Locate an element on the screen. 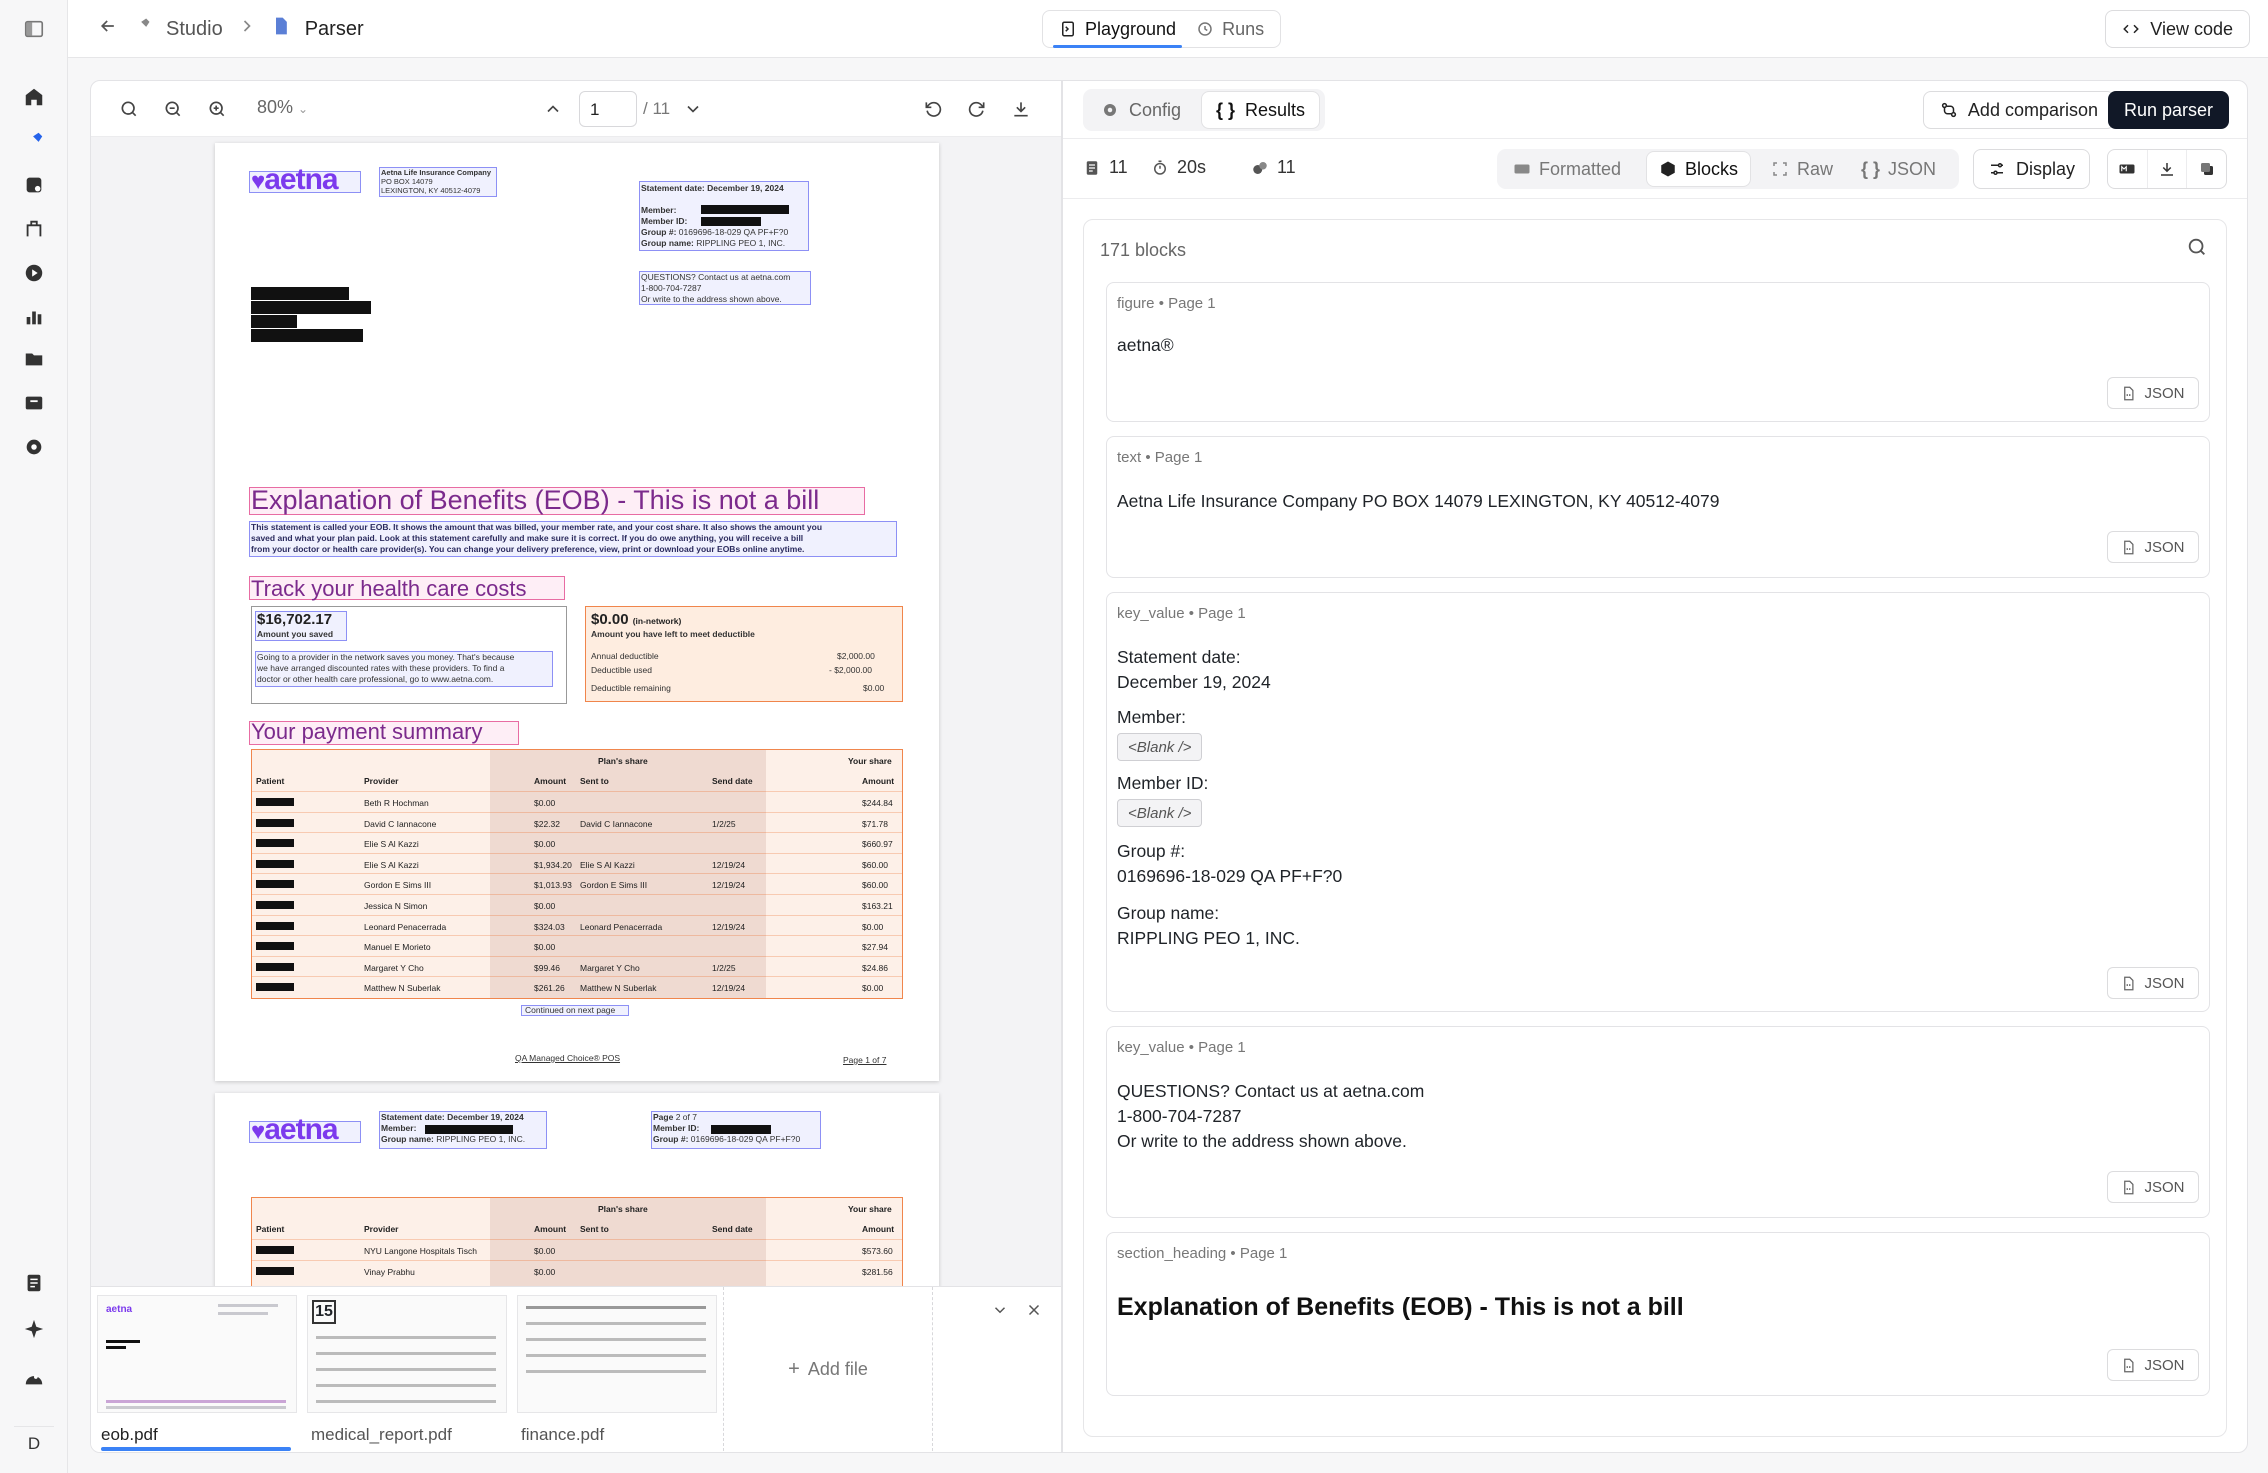  doc-used-value: - $2,000.00 is located at coordinates (851, 670).